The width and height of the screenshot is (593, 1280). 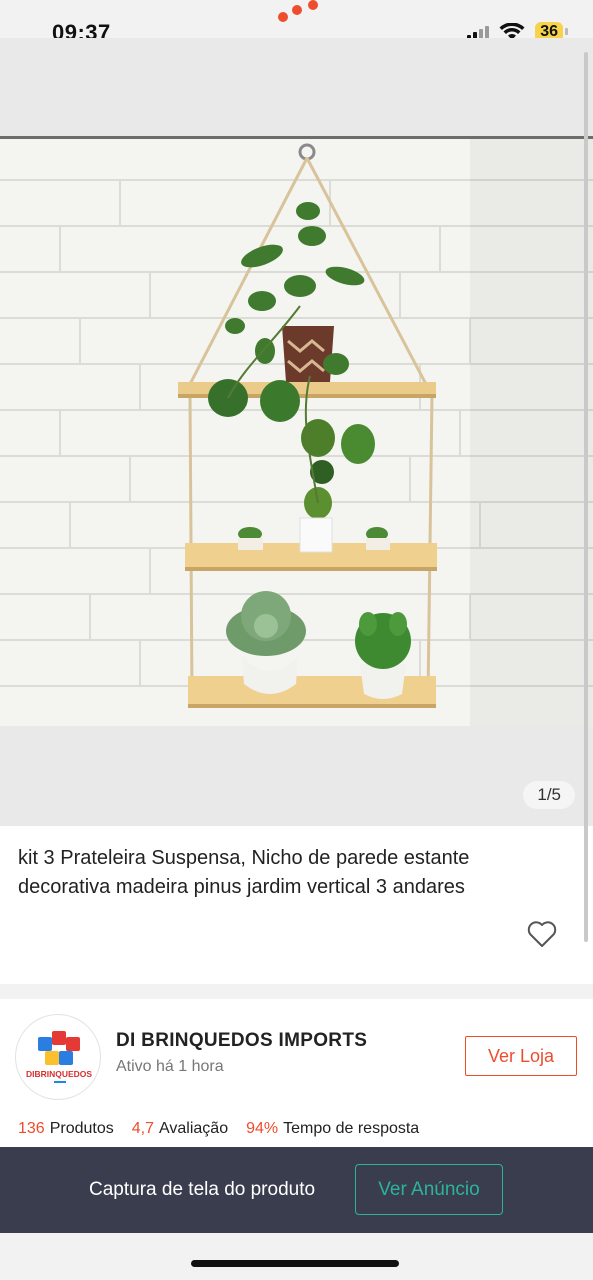 I want to click on home-indicator, so click(x=295, y=1263).